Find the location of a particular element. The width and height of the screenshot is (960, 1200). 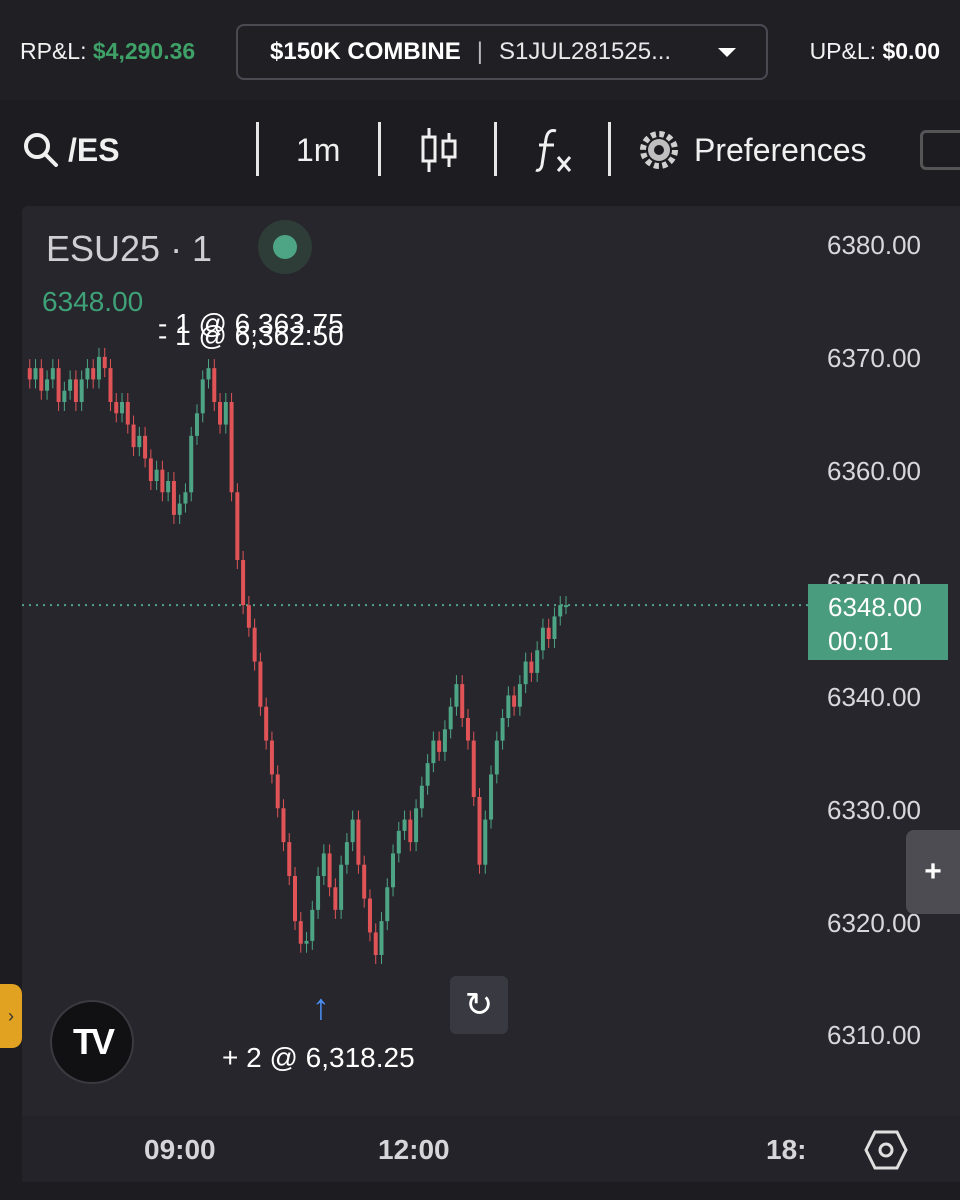

price-tag-countdown: 00:01 is located at coordinates (861, 641).